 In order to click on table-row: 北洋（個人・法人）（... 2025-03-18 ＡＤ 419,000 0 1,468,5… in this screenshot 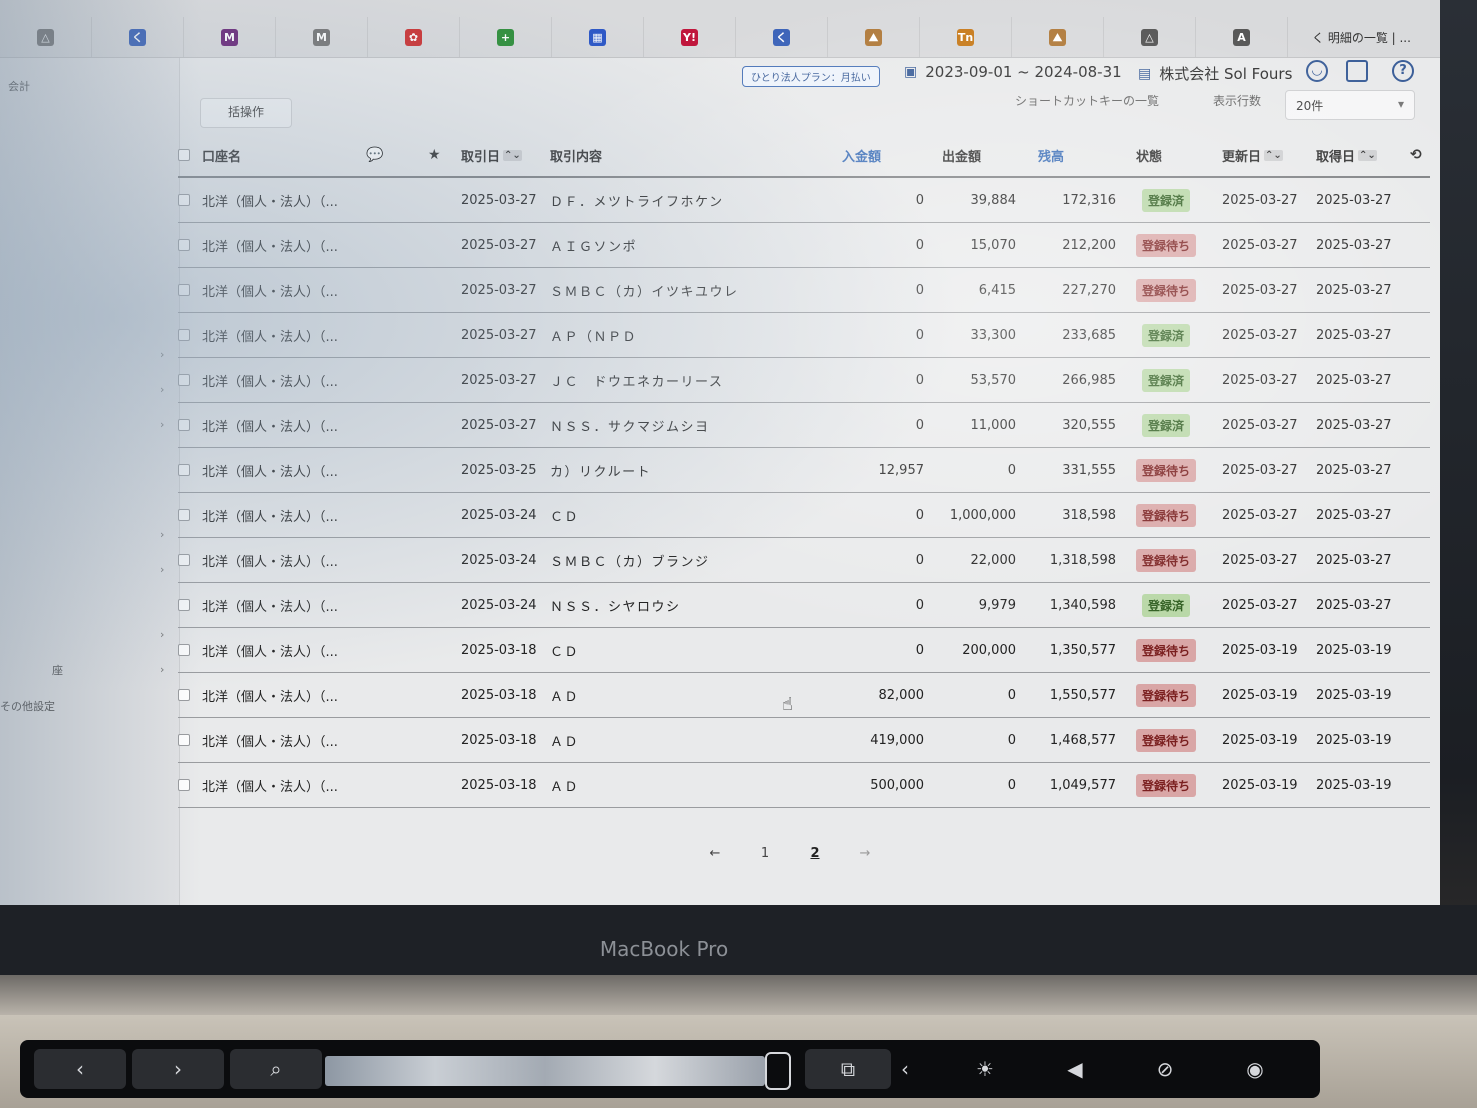, I will do `click(804, 740)`.